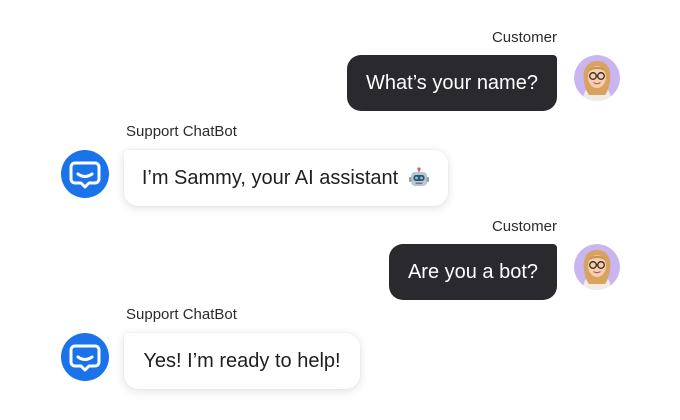  I want to click on message-text: Yes! I’m ready to help!, so click(242, 360).